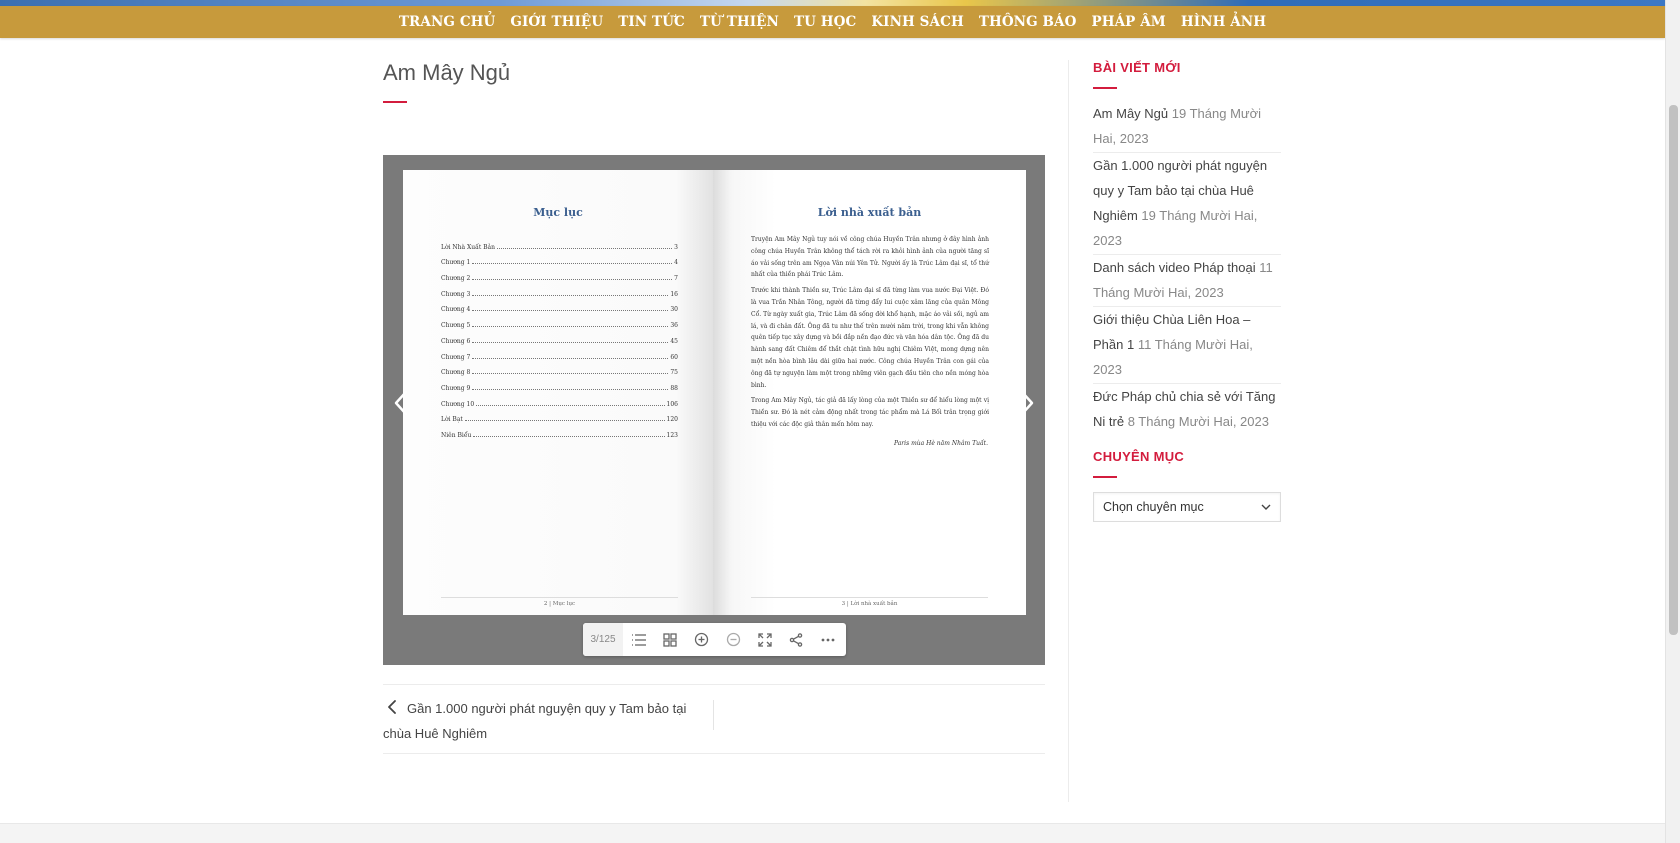 This screenshot has height=843, width=1680. What do you see at coordinates (676, 263) in the screenshot?
I see `toc-page: 4` at bounding box center [676, 263].